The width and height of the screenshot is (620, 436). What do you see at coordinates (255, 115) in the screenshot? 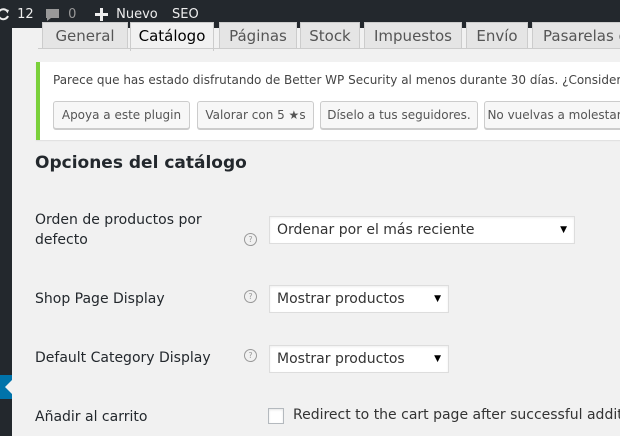
I see `rate-plugin-button: Valorar con 5 ★s` at bounding box center [255, 115].